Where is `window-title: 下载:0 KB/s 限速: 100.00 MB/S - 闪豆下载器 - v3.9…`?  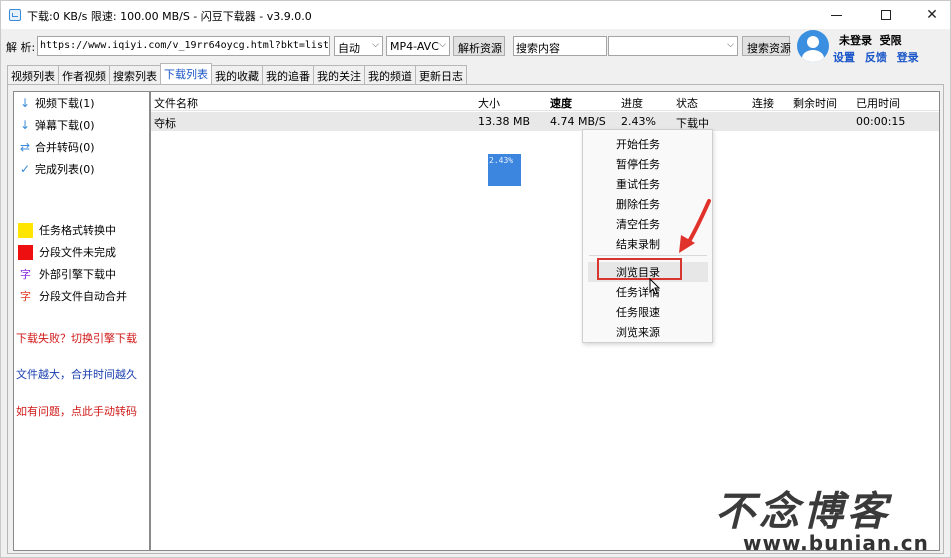 window-title: 下载:0 KB/s 限速: 100.00 MB/S - 闪豆下载器 - v3.9… is located at coordinates (169, 16).